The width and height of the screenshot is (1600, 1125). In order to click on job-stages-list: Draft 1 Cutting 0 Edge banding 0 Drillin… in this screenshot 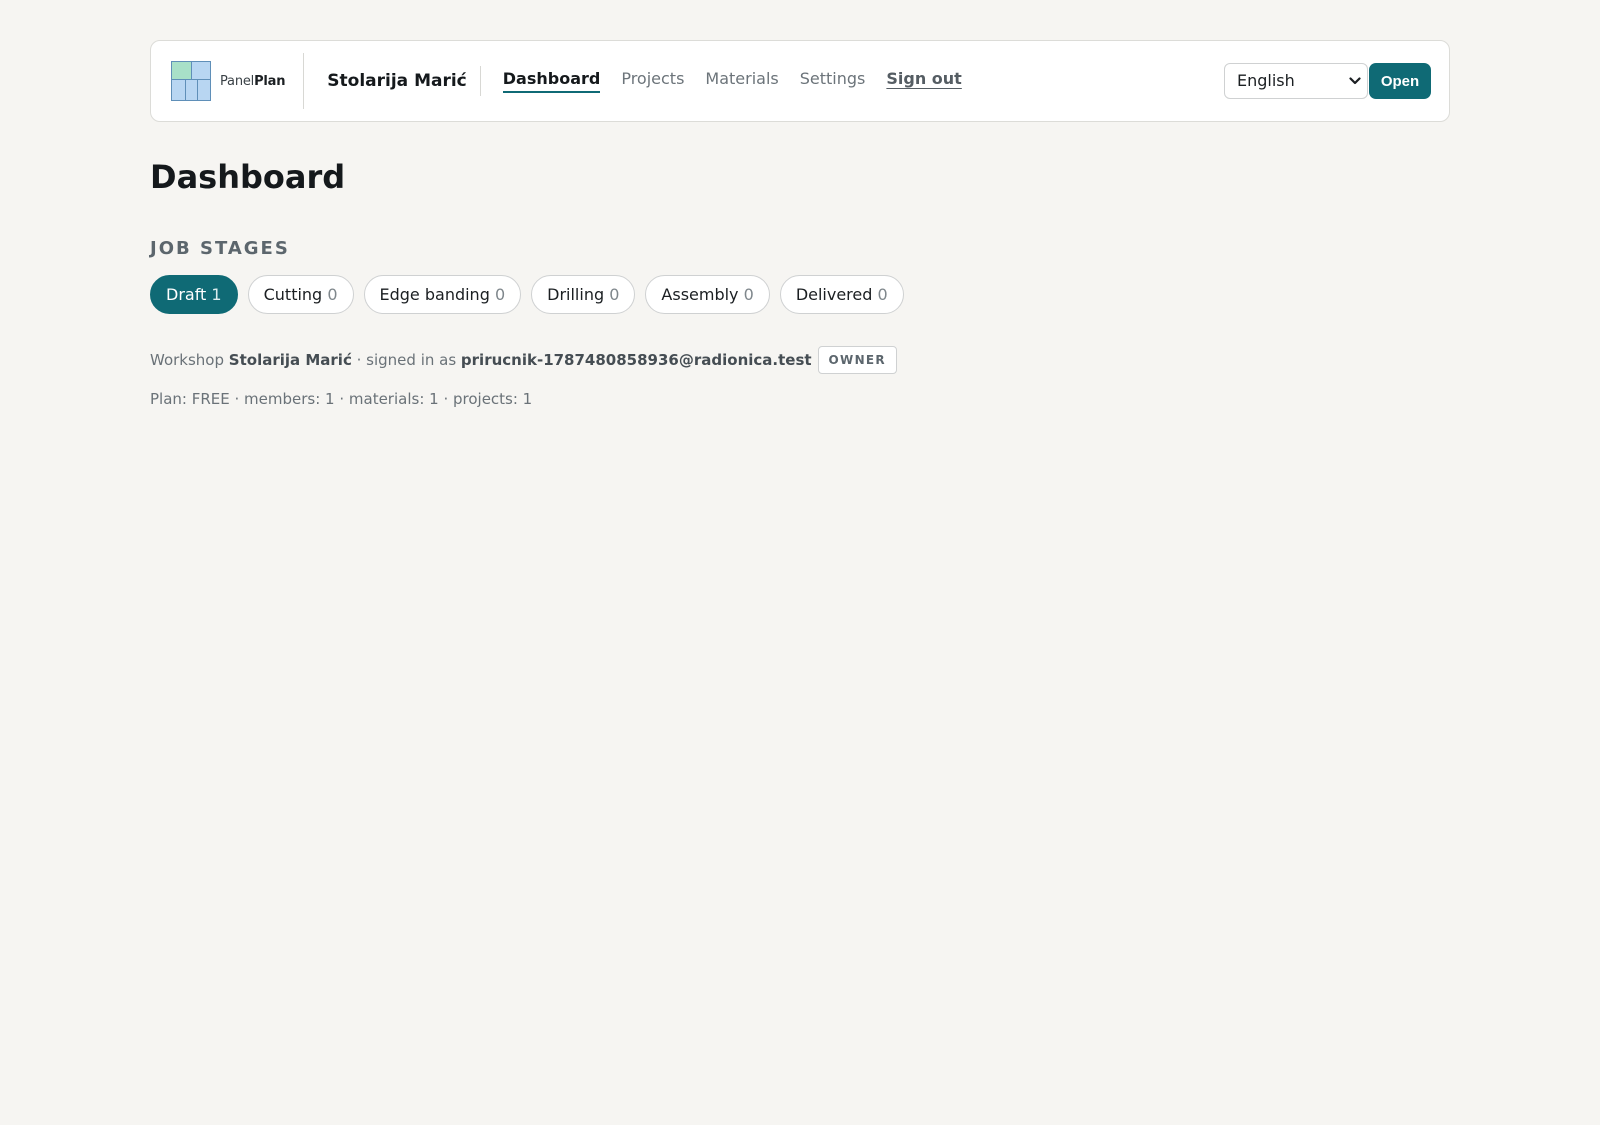, I will do `click(800, 294)`.